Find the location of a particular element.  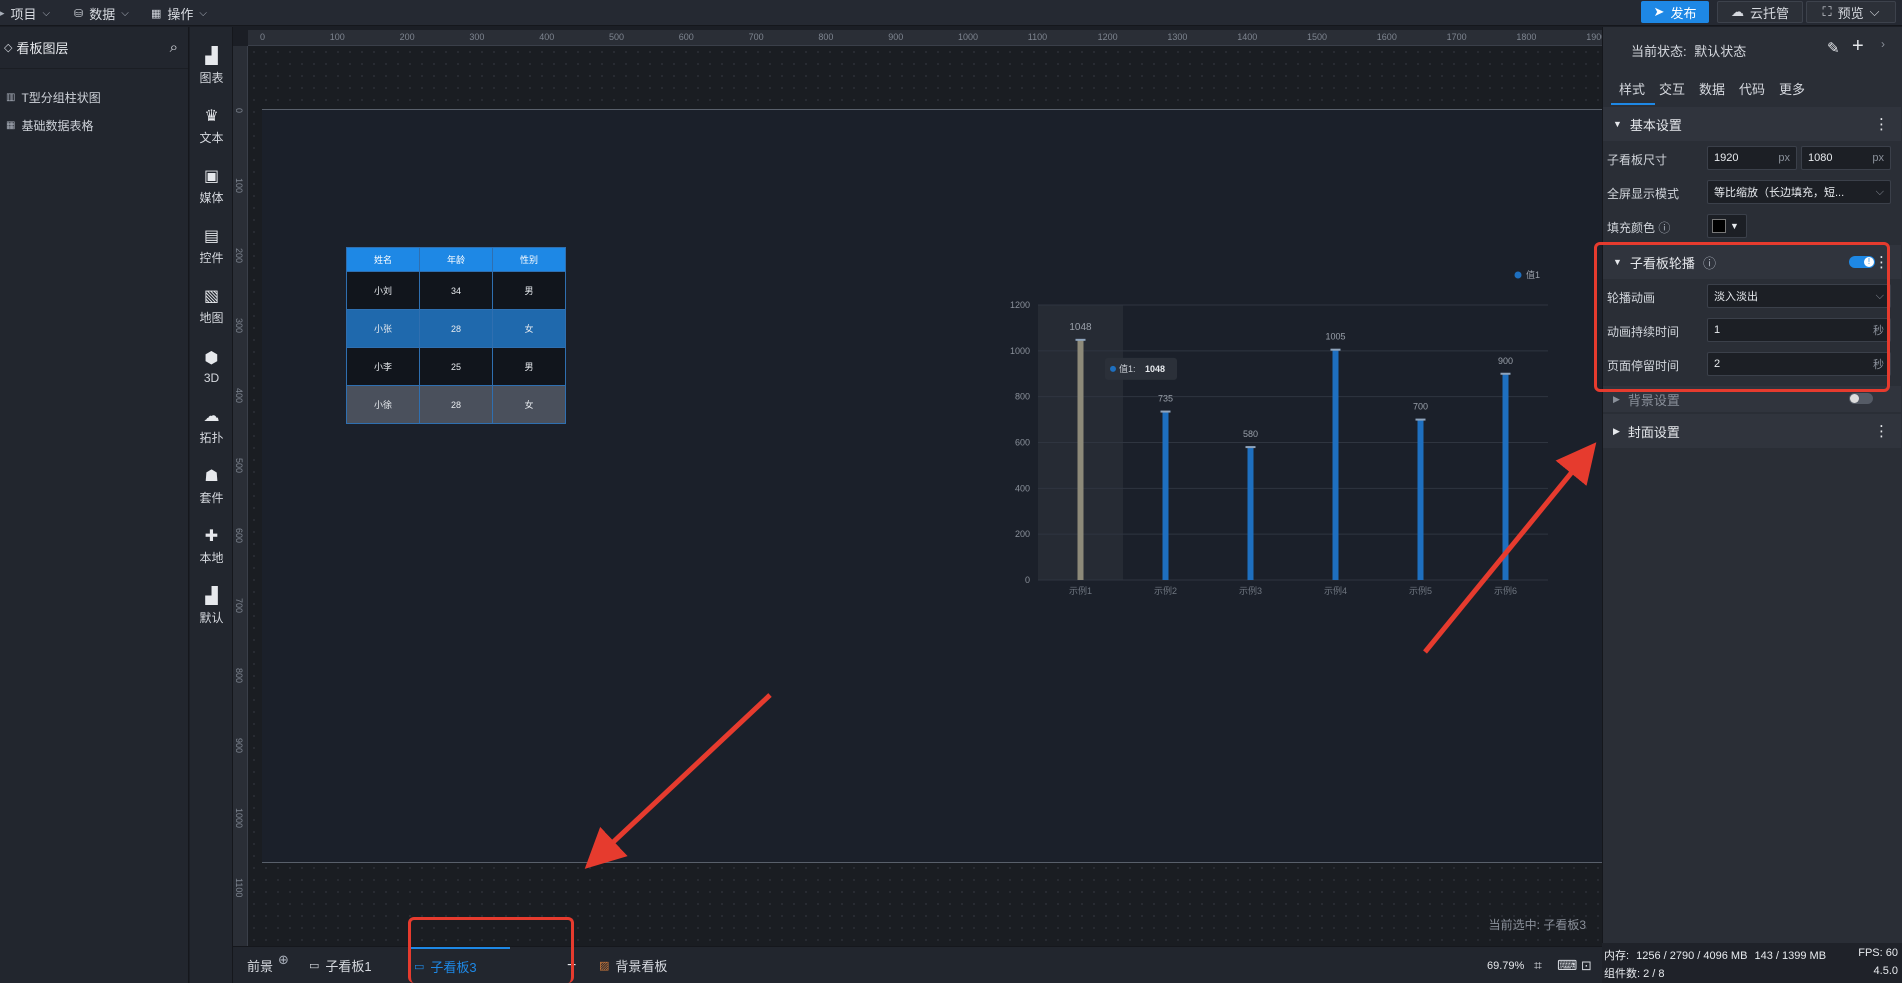

chevron-right-icon: ▸ is located at coordinates (2, 12).